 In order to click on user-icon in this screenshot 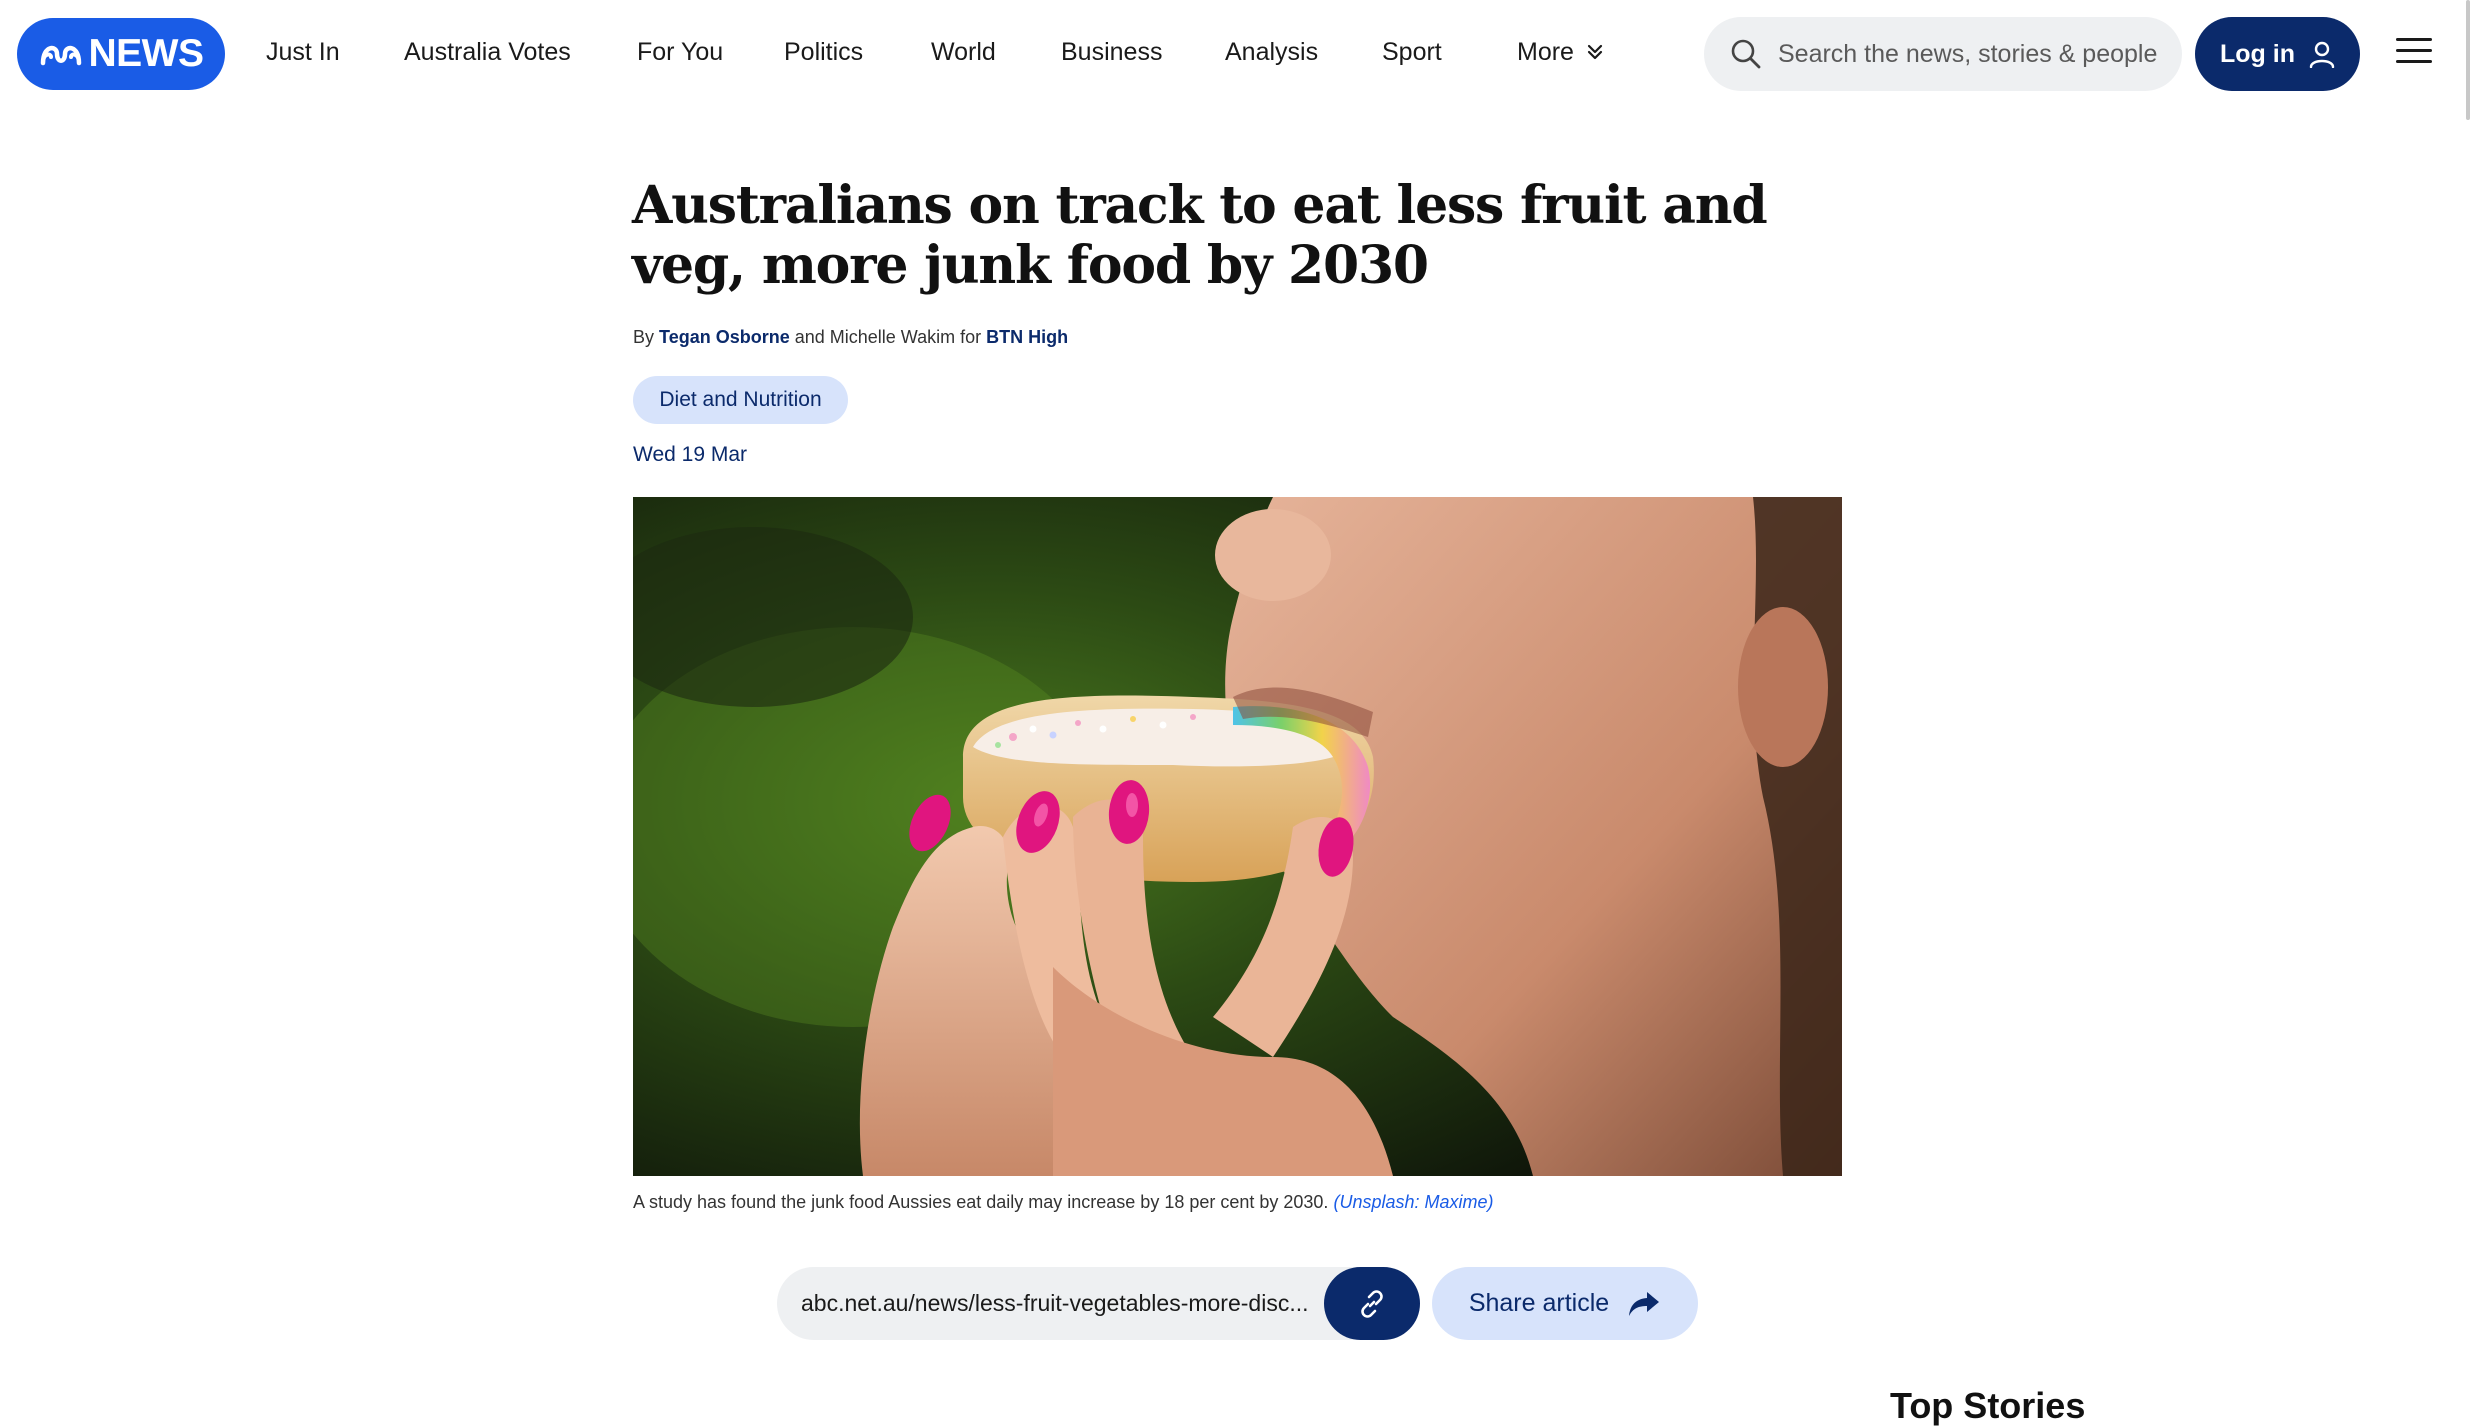, I will do `click(2322, 54)`.